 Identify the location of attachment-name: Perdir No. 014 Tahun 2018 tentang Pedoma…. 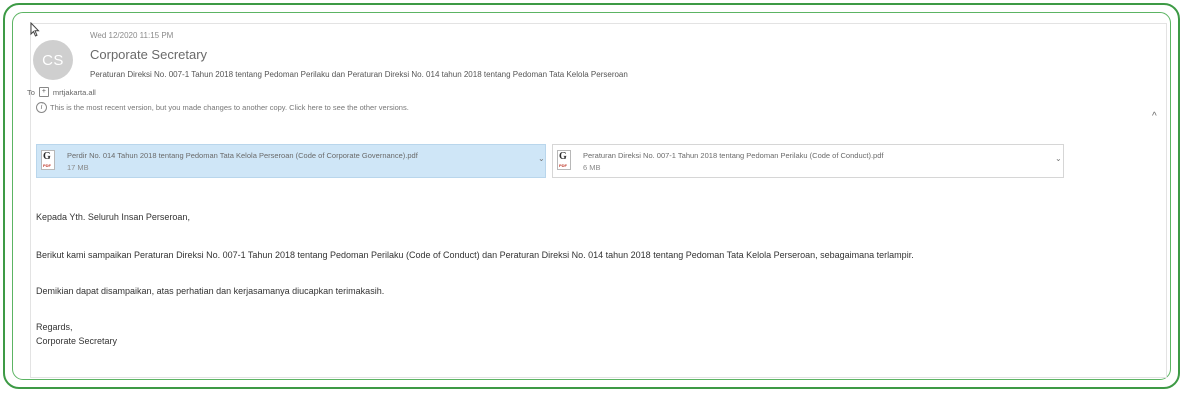
(242, 155).